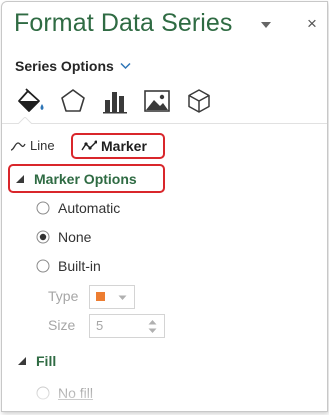 The width and height of the screenshot is (329, 415). I want to click on selected-category-pointer, so click(25, 120).